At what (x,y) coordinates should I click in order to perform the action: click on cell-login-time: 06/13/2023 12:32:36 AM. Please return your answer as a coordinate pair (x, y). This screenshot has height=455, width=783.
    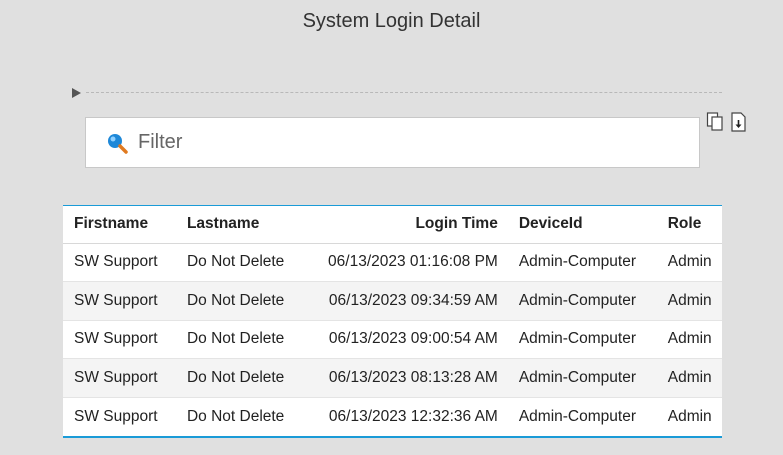
    Looking at the image, I should click on (405, 416).